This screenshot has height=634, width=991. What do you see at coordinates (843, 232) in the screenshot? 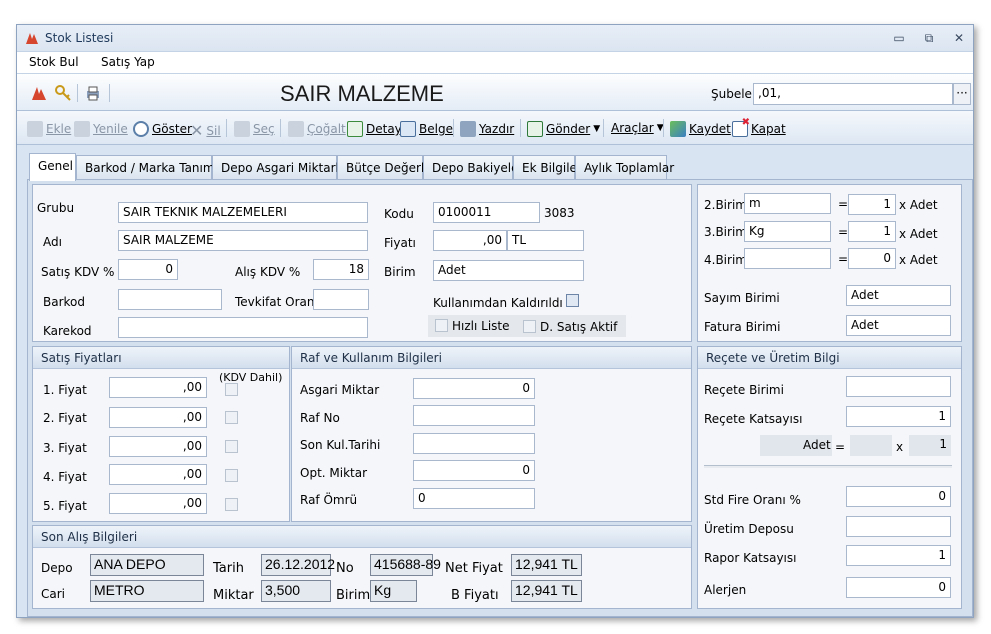
I see `birim3-eq: =` at bounding box center [843, 232].